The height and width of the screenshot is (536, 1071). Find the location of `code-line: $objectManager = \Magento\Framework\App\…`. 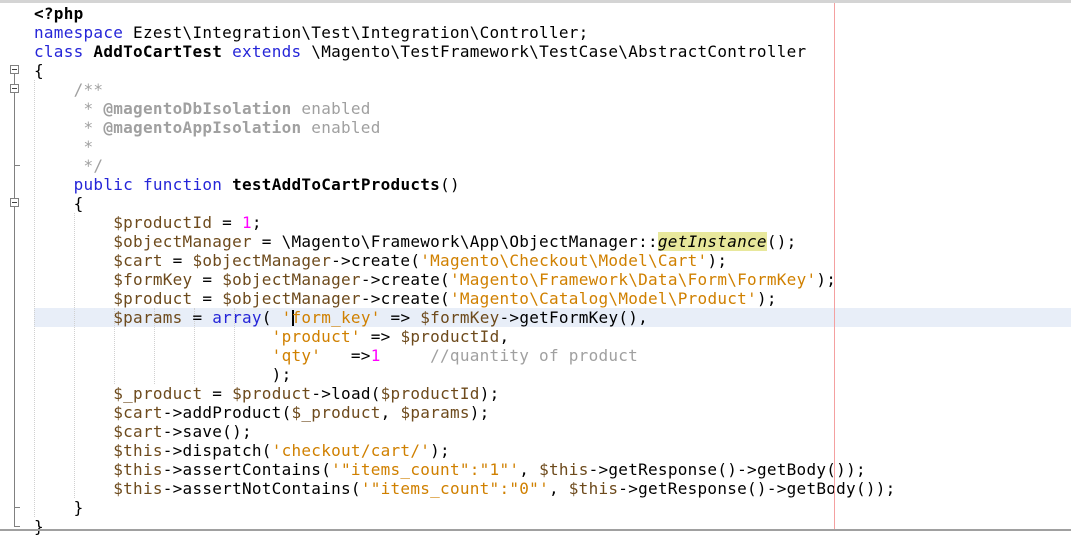

code-line: $objectManager = \Magento\Framework\App\… is located at coordinates (465, 241).